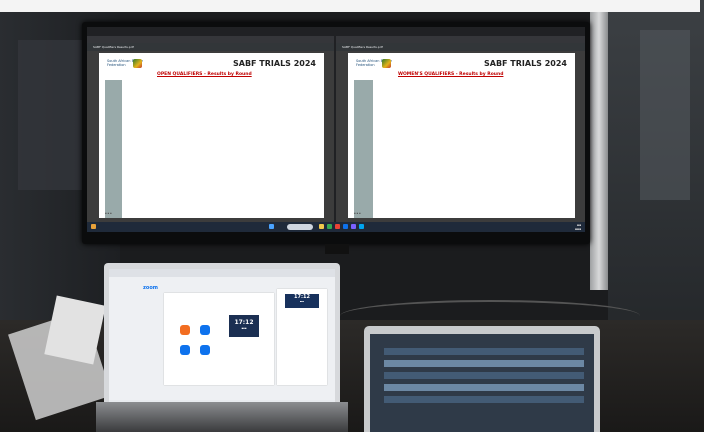 The image size is (704, 432). Describe the element at coordinates (386, 63) in the screenshot. I see `logo-emblem-icon` at that location.